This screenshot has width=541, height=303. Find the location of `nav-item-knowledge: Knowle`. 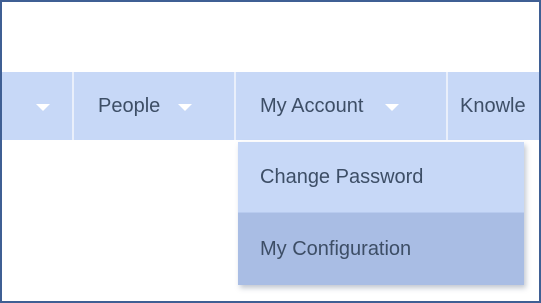

nav-item-knowledge: Knowle is located at coordinates (493, 106).